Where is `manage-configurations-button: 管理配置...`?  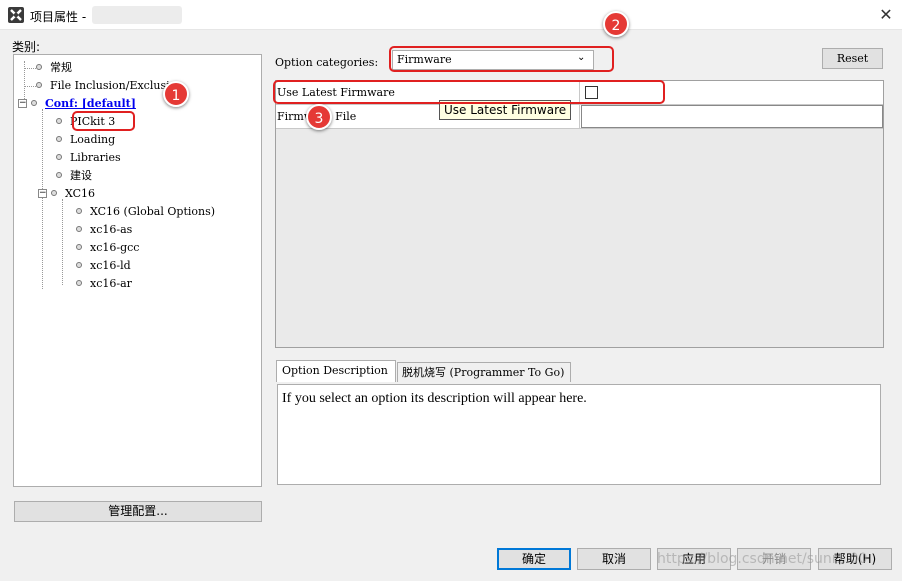
manage-configurations-button: 管理配置... is located at coordinates (138, 511).